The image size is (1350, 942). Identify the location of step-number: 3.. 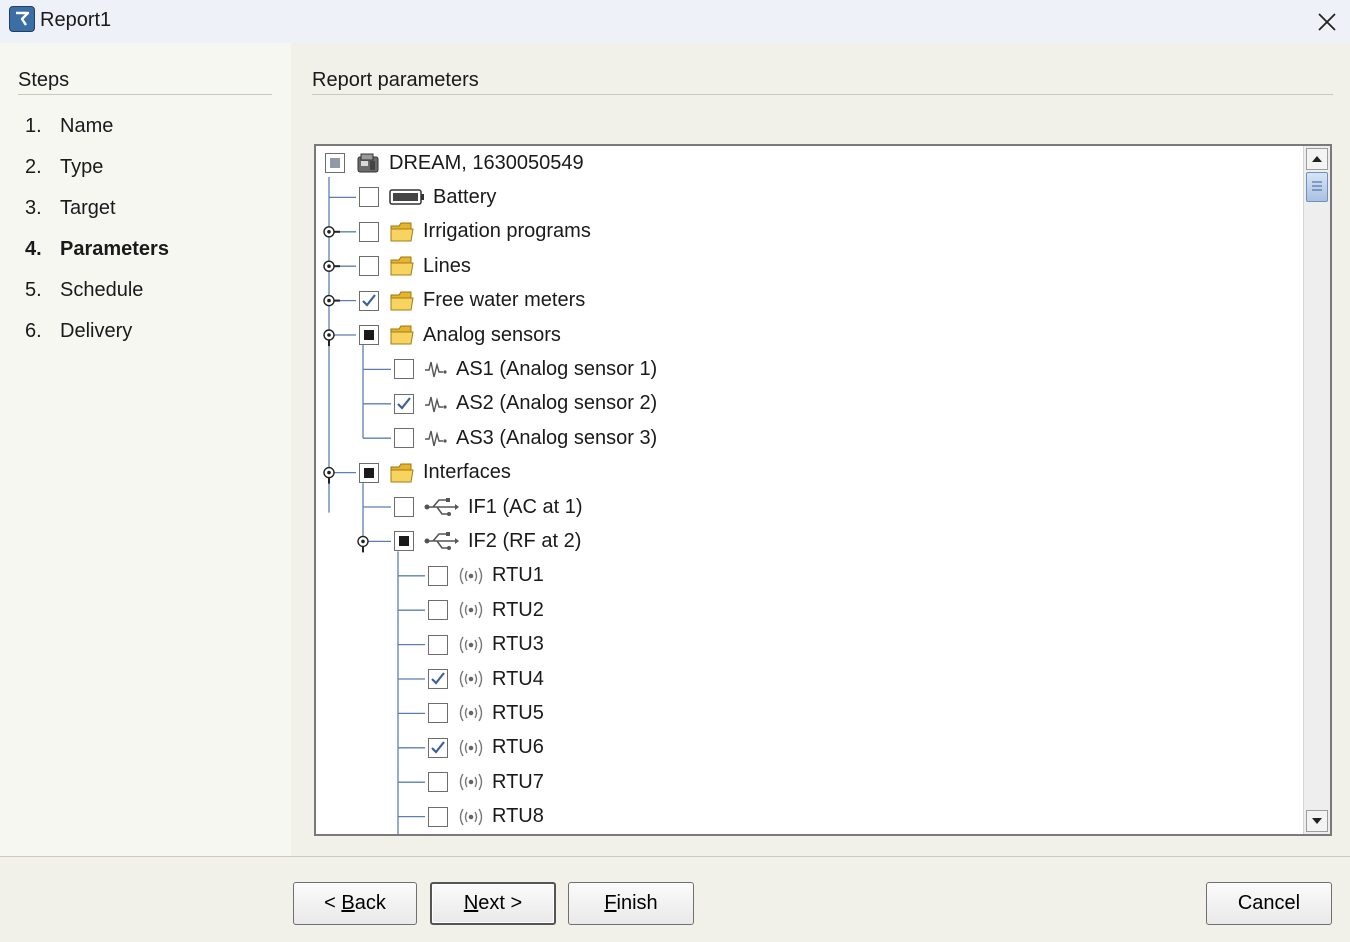
(33, 208).